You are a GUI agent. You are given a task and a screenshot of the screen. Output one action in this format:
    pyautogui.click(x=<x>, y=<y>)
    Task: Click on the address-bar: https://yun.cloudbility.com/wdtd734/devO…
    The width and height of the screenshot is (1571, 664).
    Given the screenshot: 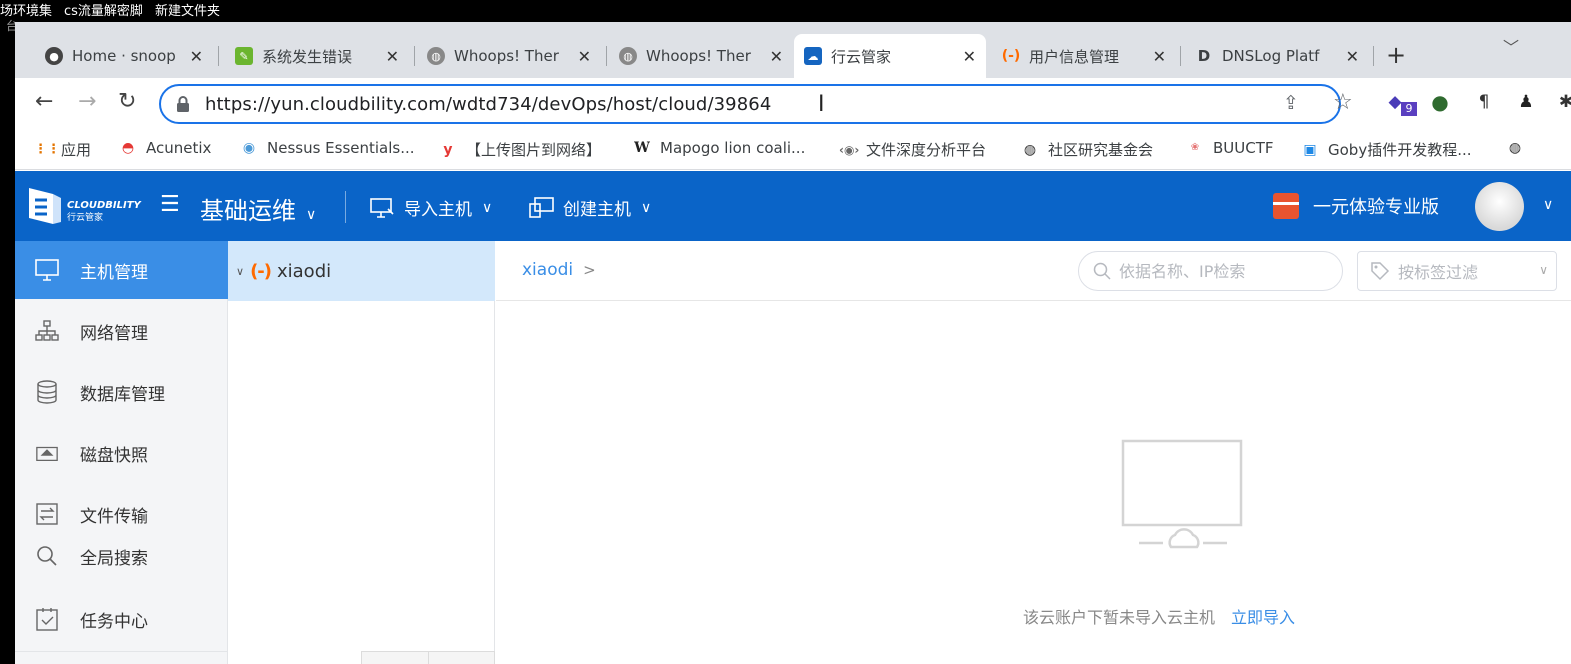 What is the action you would take?
    pyautogui.click(x=756, y=104)
    